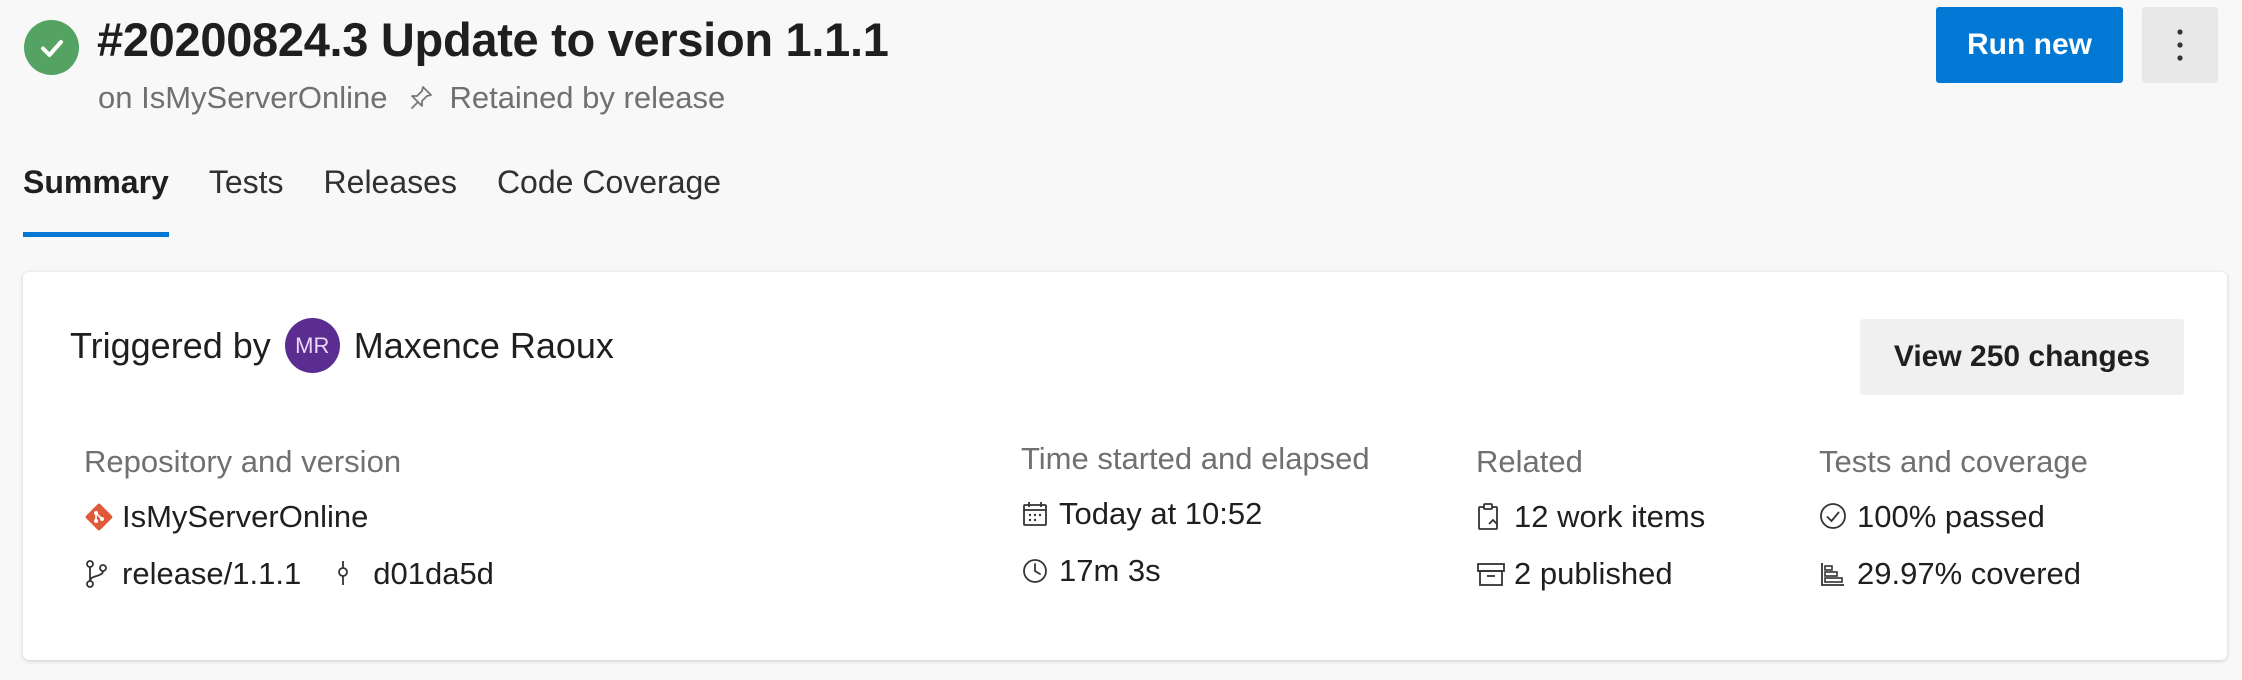  I want to click on related-heading: Related, so click(1529, 461).